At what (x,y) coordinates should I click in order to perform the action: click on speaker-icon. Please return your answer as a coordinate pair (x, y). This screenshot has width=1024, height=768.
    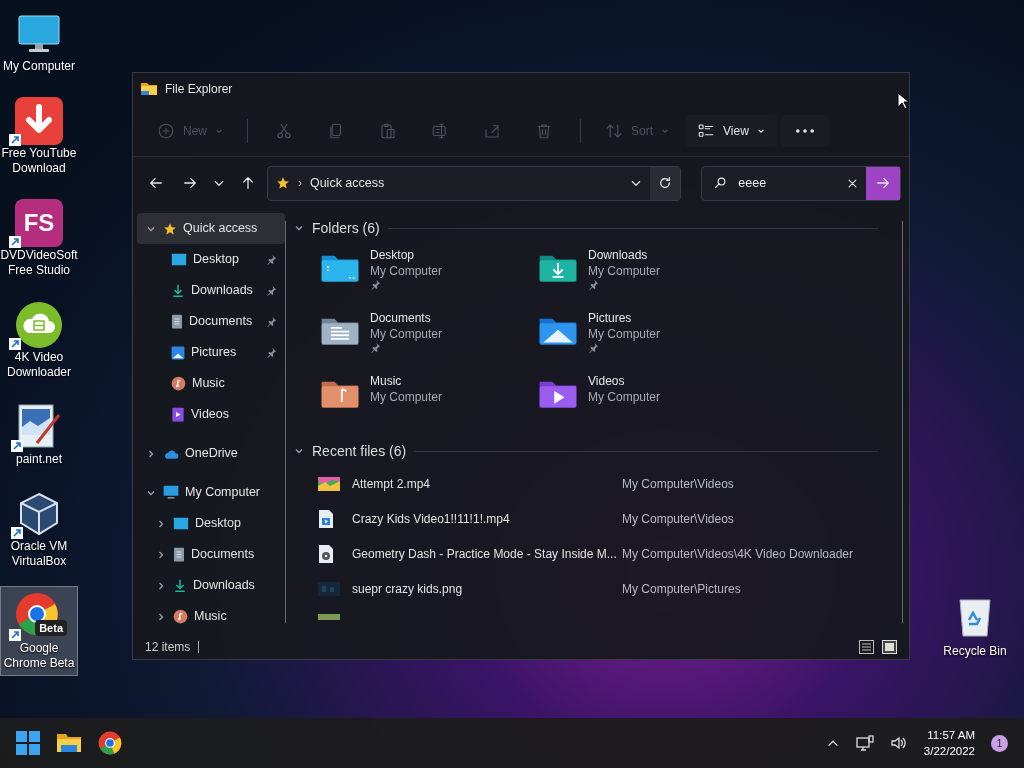
    Looking at the image, I should click on (898, 743).